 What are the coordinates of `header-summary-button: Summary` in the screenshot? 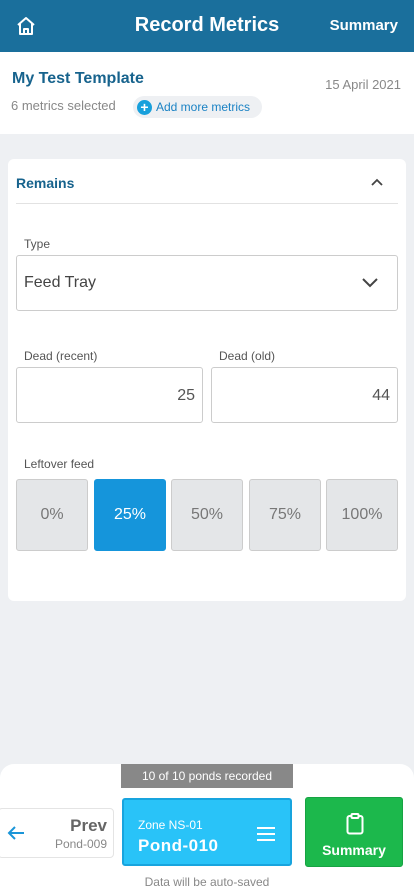 It's located at (364, 25).